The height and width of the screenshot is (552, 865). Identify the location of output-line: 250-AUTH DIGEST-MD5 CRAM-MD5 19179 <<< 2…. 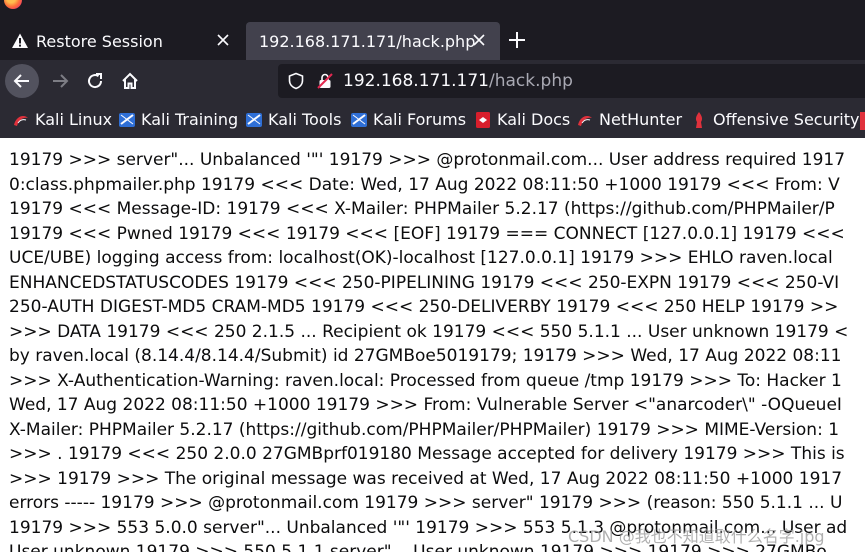
(424, 307).